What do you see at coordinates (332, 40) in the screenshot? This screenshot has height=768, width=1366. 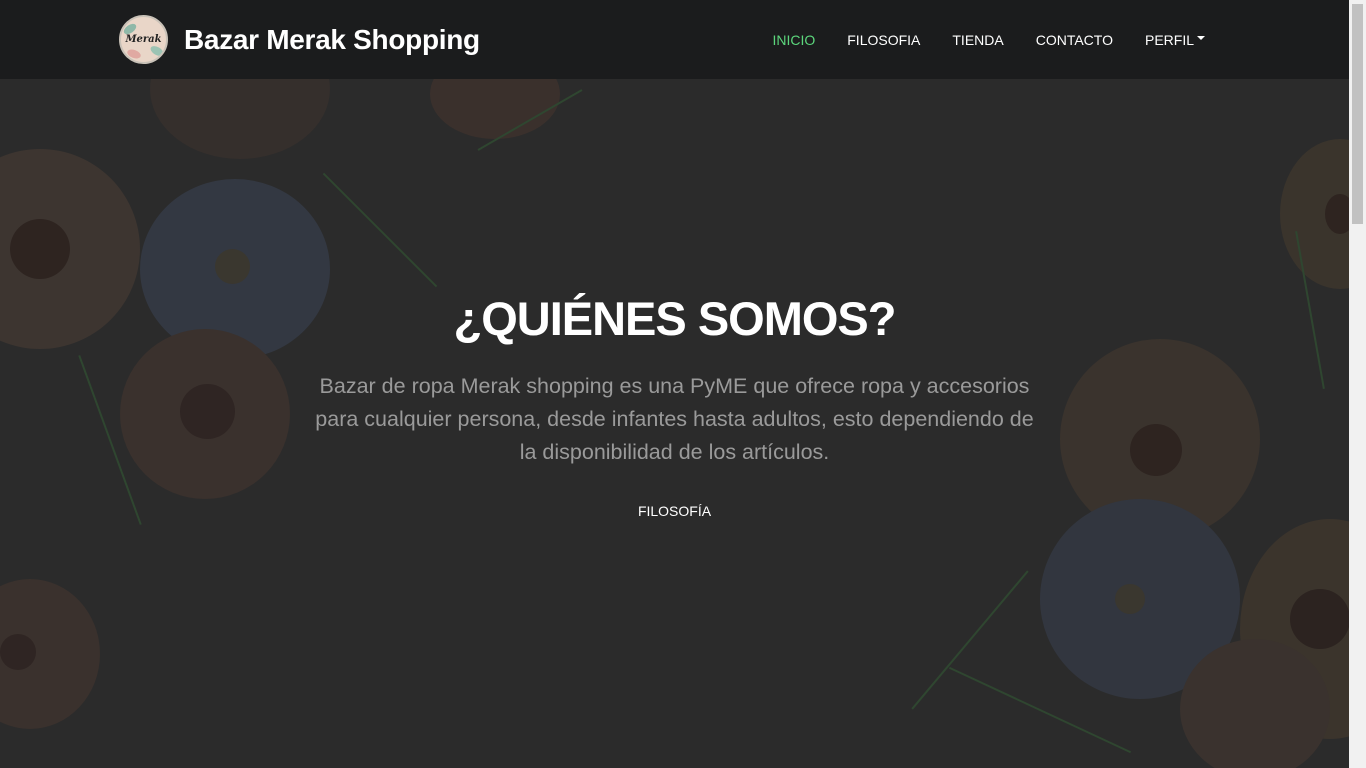 I see `brand-name: Bazar Merak Shopping` at bounding box center [332, 40].